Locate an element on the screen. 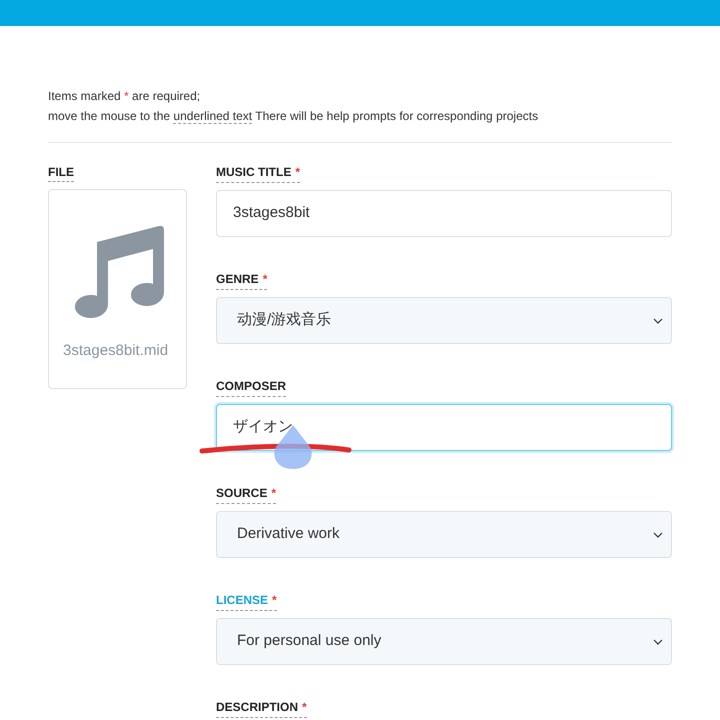 The image size is (720, 720). field-label: MUSIC TITLE is located at coordinates (254, 172).